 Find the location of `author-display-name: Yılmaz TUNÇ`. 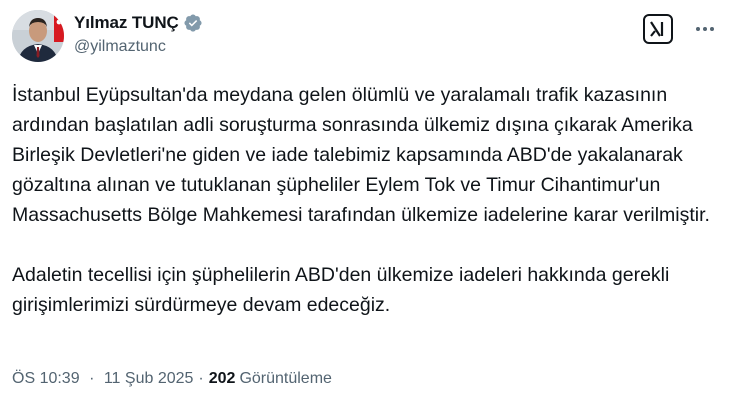

author-display-name: Yılmaz TUNÇ is located at coordinates (126, 23).